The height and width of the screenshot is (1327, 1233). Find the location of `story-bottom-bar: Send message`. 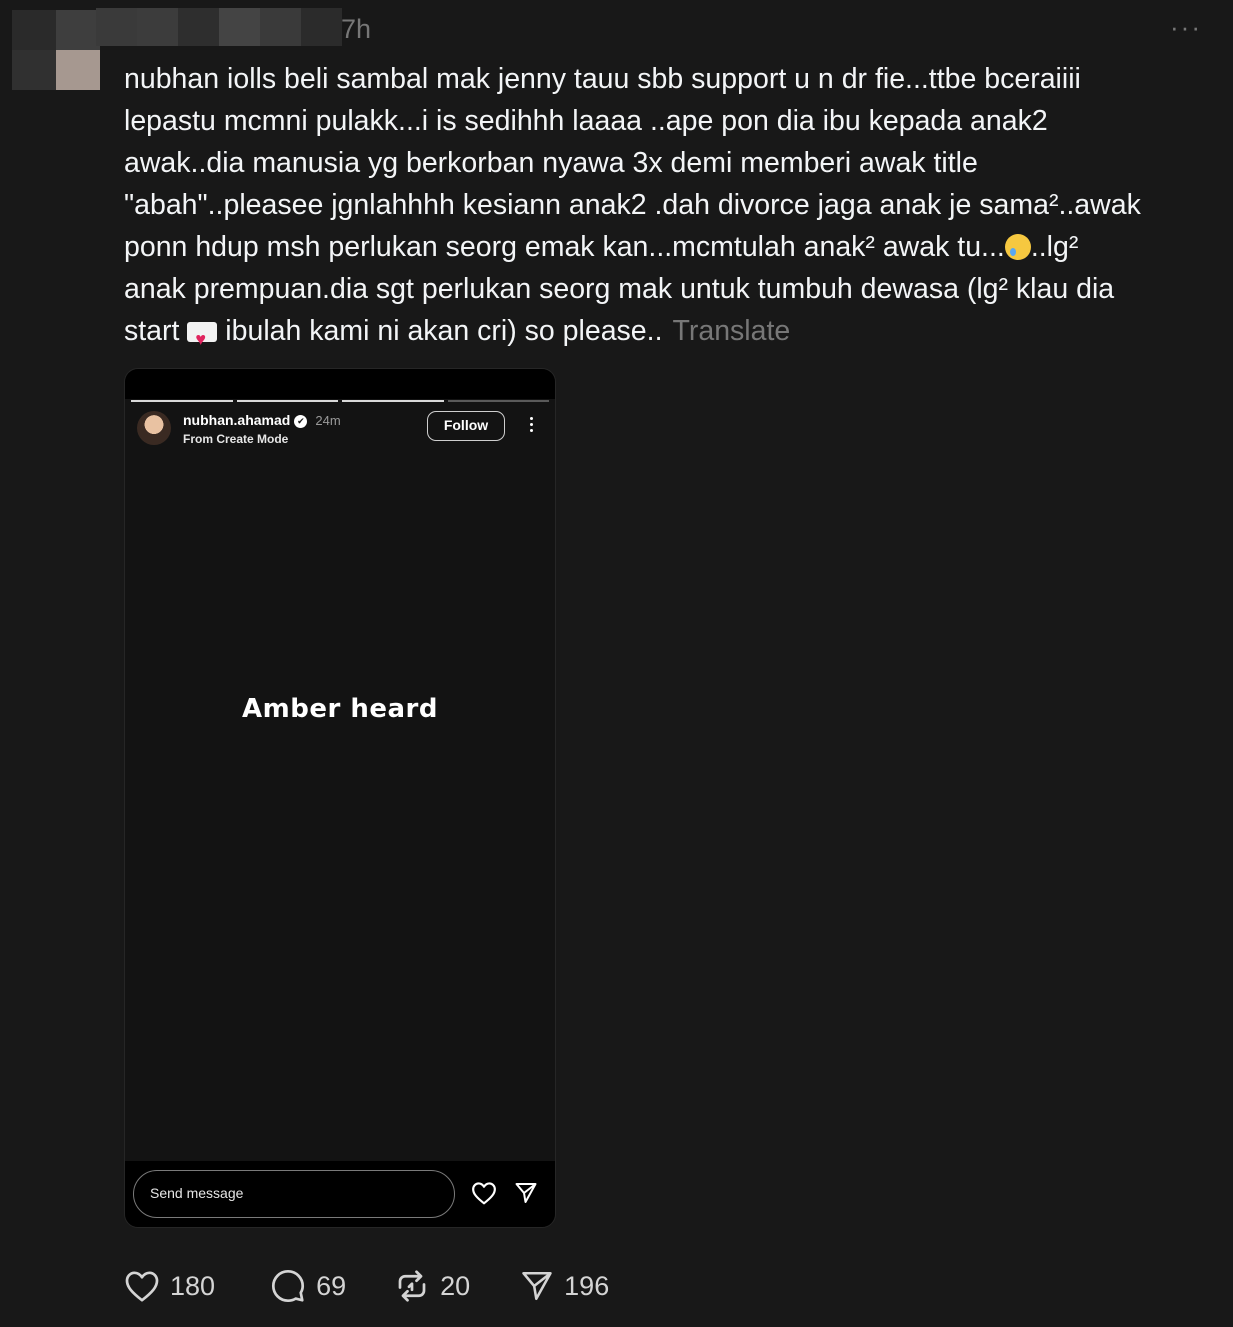

story-bottom-bar: Send message is located at coordinates (340, 1194).